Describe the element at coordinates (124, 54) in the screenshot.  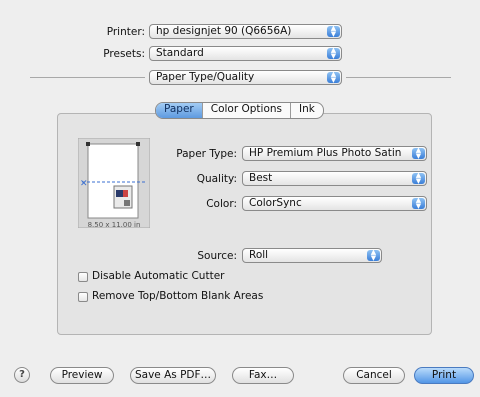
I see `presets-label: Presets:` at that location.